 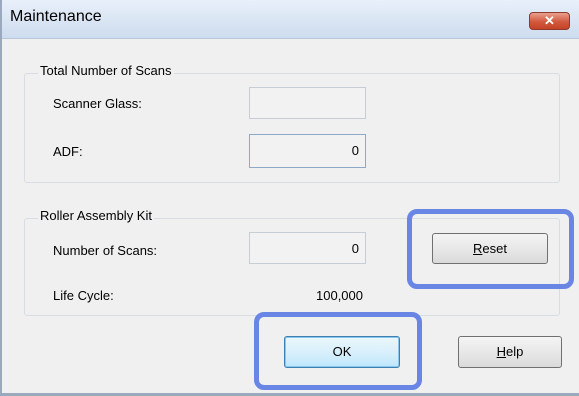 What do you see at coordinates (106, 70) in the screenshot?
I see `total-scans-title: Total Number of Scans` at bounding box center [106, 70].